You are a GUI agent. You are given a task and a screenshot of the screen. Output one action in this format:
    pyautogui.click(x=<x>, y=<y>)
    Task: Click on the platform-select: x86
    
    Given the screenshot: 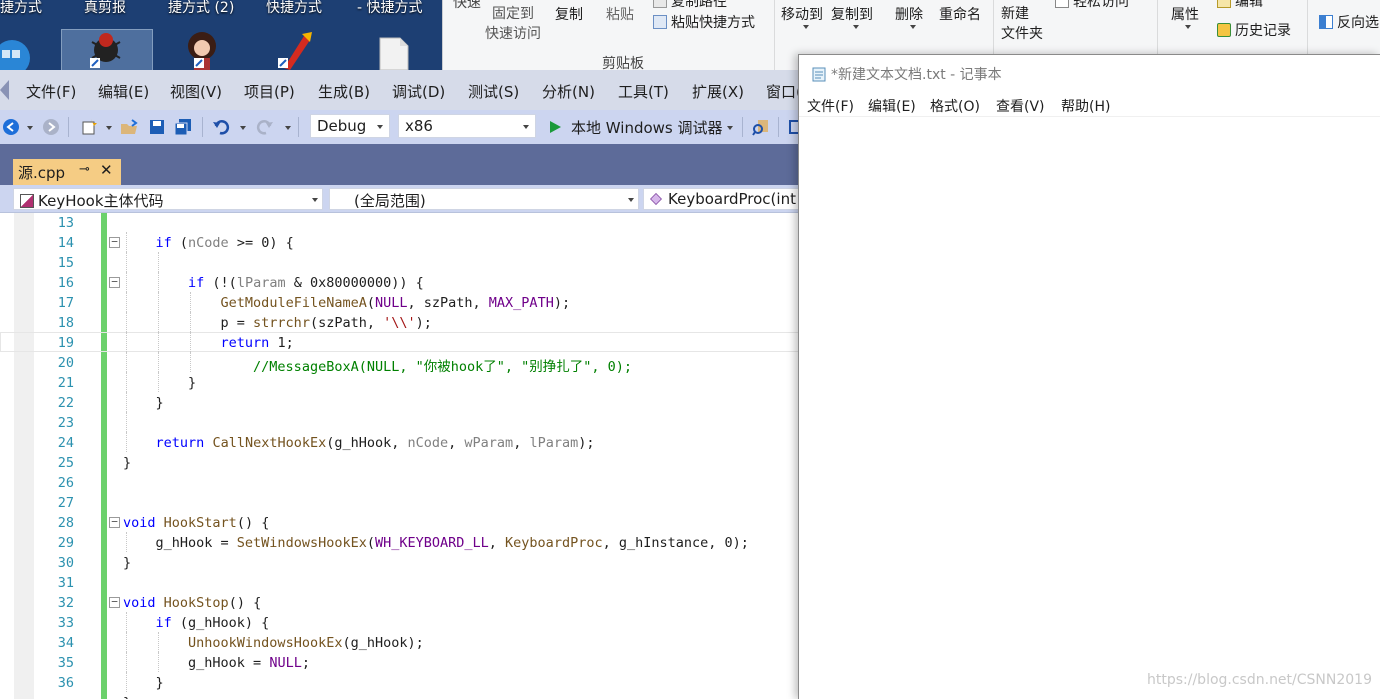 What is the action you would take?
    pyautogui.click(x=467, y=126)
    